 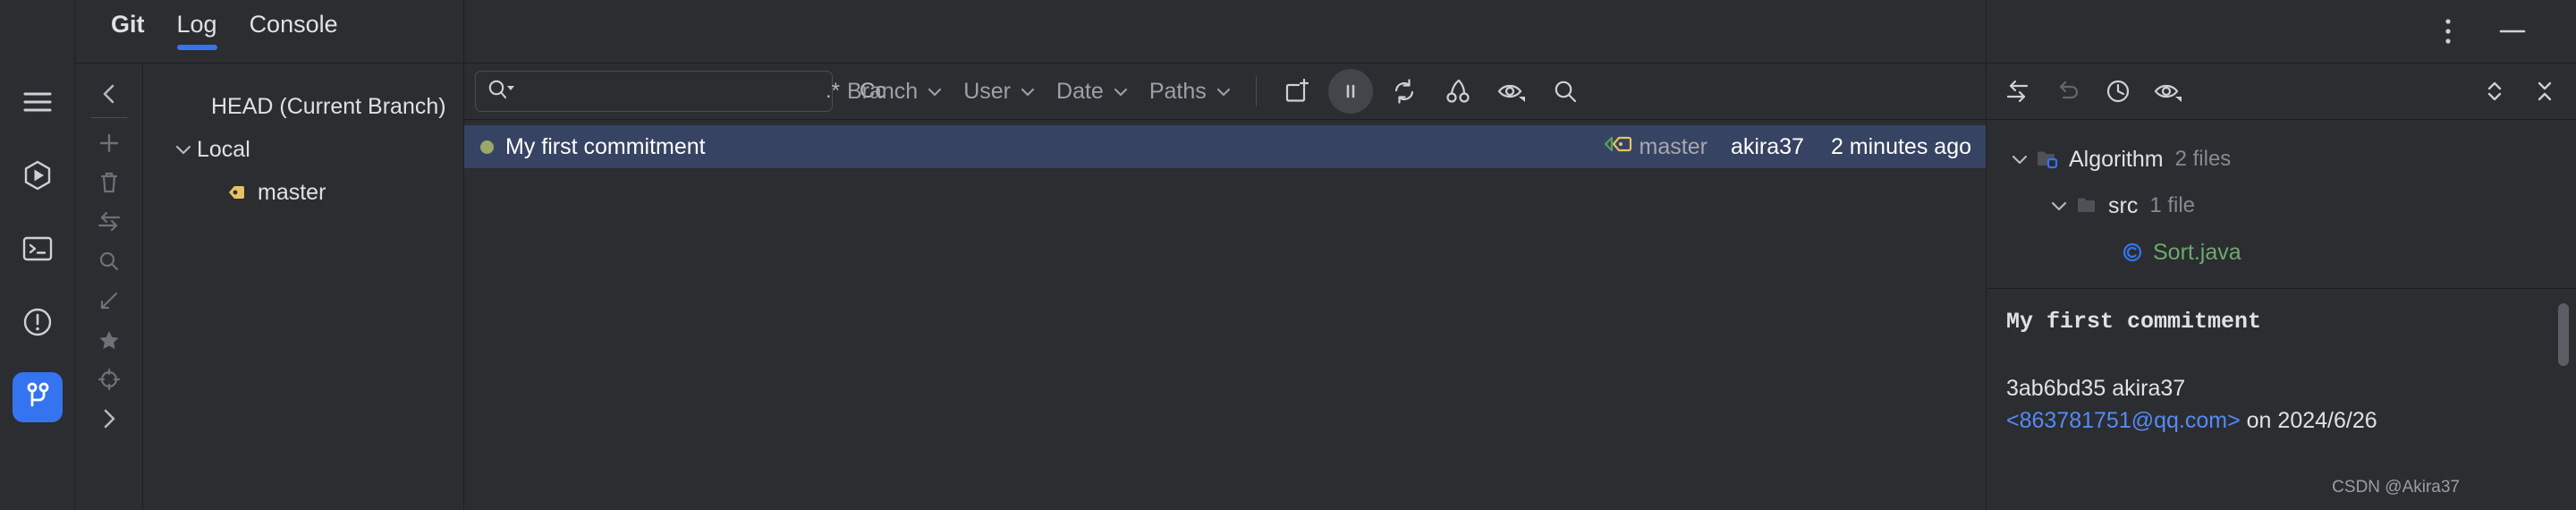 I want to click on filter-branch-label: Branch, so click(x=883, y=91).